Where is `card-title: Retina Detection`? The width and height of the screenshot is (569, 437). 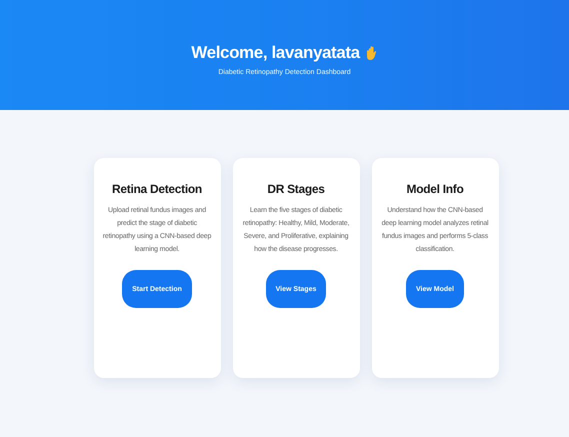 card-title: Retina Detection is located at coordinates (157, 189).